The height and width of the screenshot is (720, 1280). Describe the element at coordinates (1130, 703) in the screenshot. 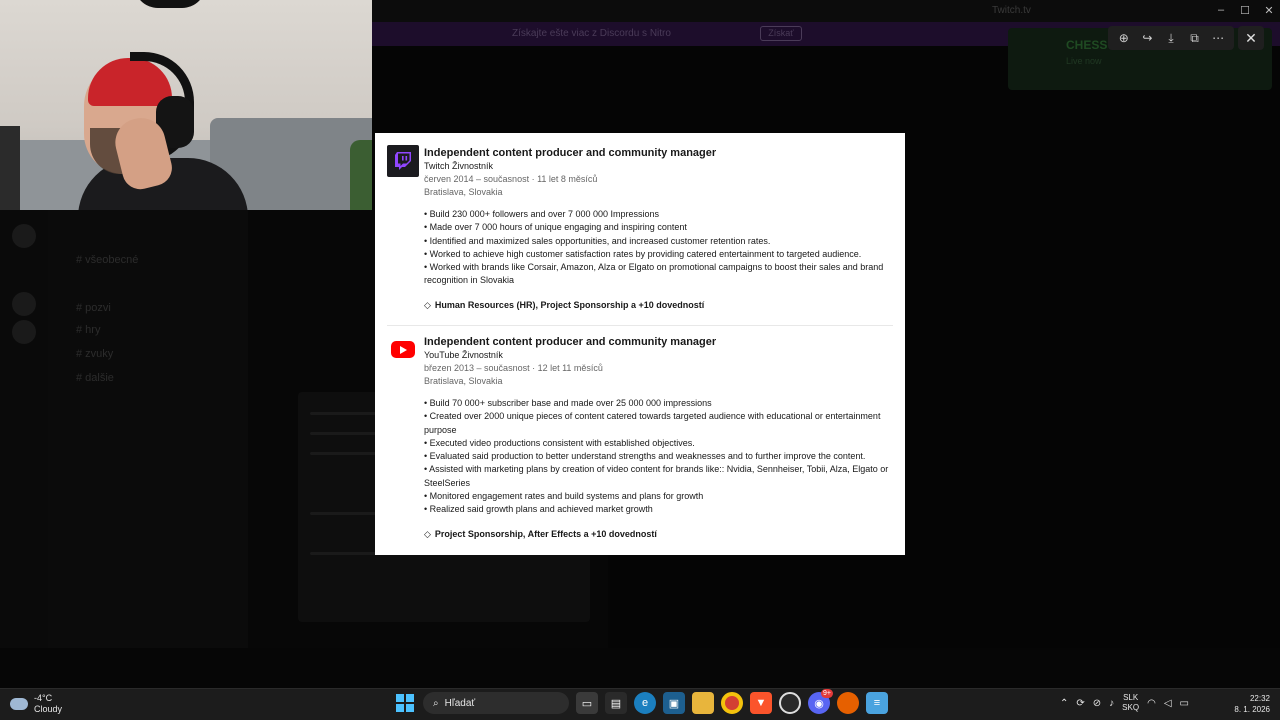

I see `language-switcher: SLK SKQ` at that location.